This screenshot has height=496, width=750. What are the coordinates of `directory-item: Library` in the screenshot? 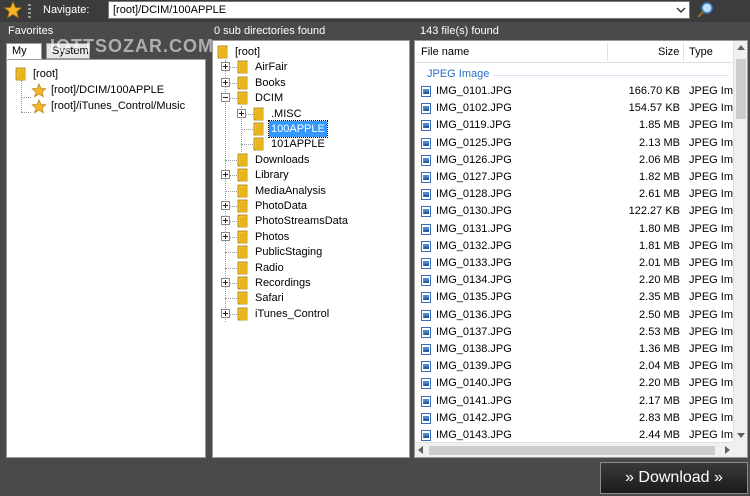 It's located at (306, 175).